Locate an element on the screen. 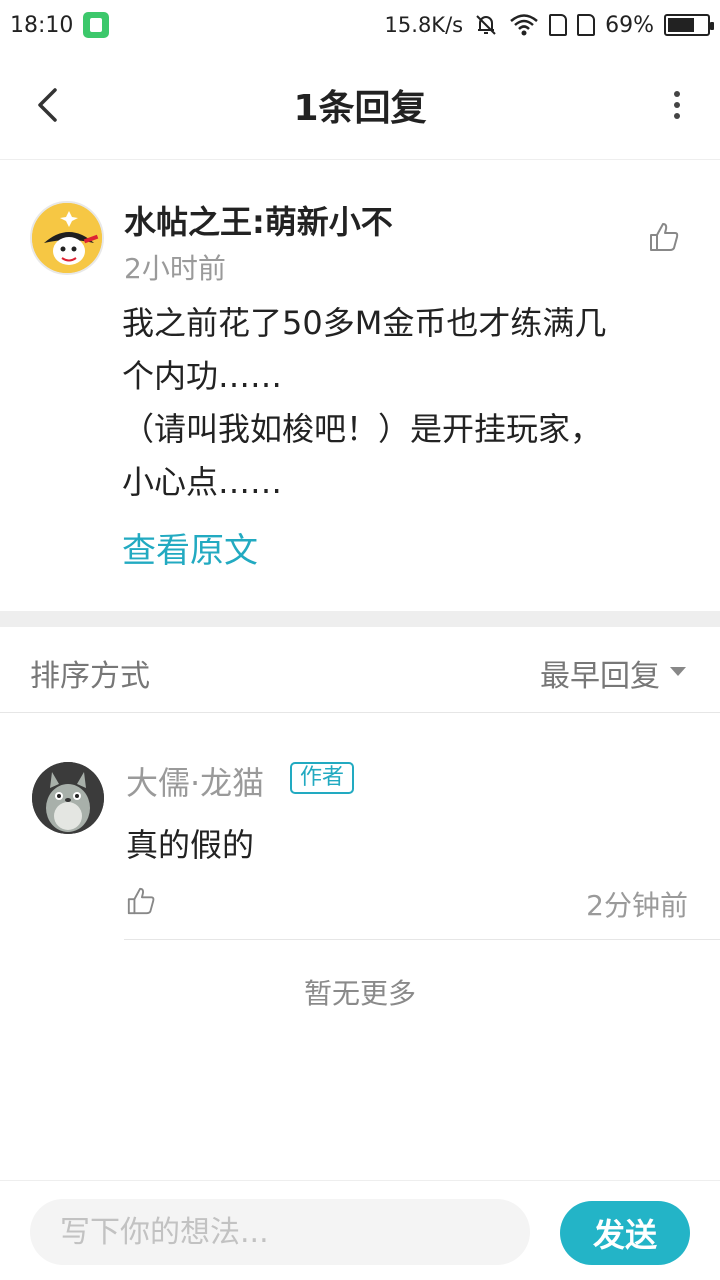  chevron-left-icon is located at coordinates (47, 105).